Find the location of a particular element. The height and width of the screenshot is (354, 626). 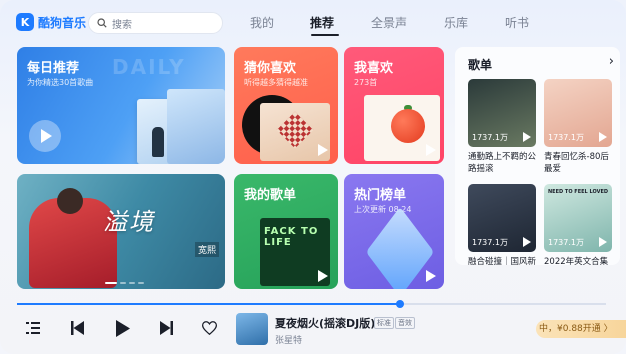

tab-recommend: 推荐 is located at coordinates (322, 22).